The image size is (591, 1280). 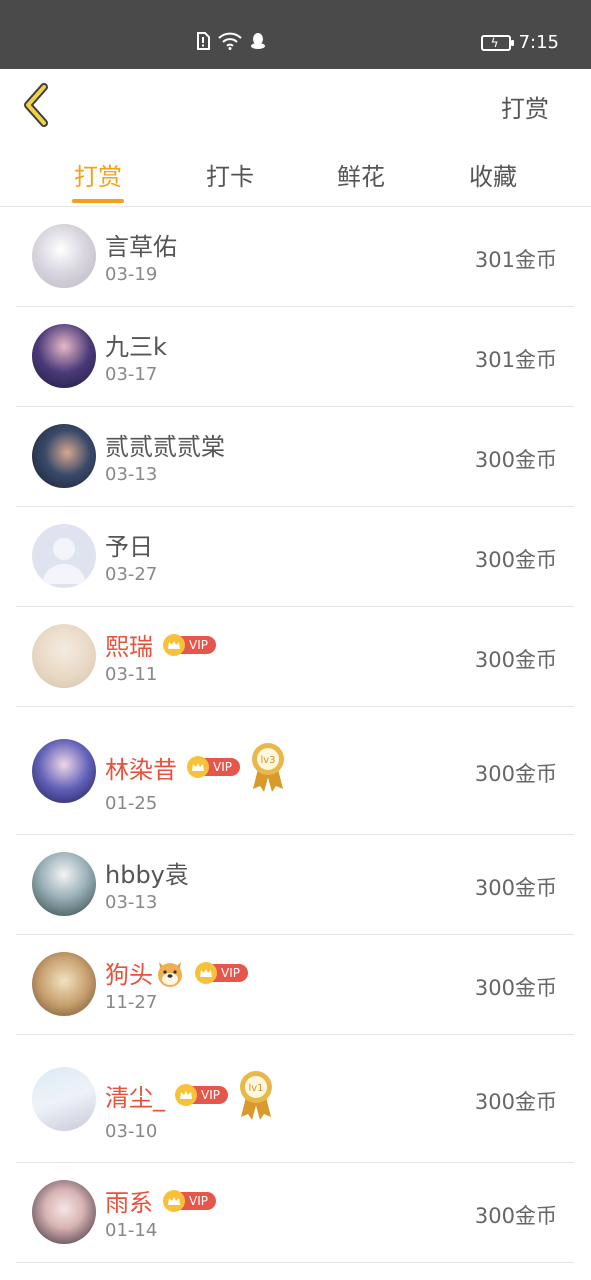 I want to click on list-item: 林染昔 VIP lv3 01-25 300金币, so click(x=295, y=771).